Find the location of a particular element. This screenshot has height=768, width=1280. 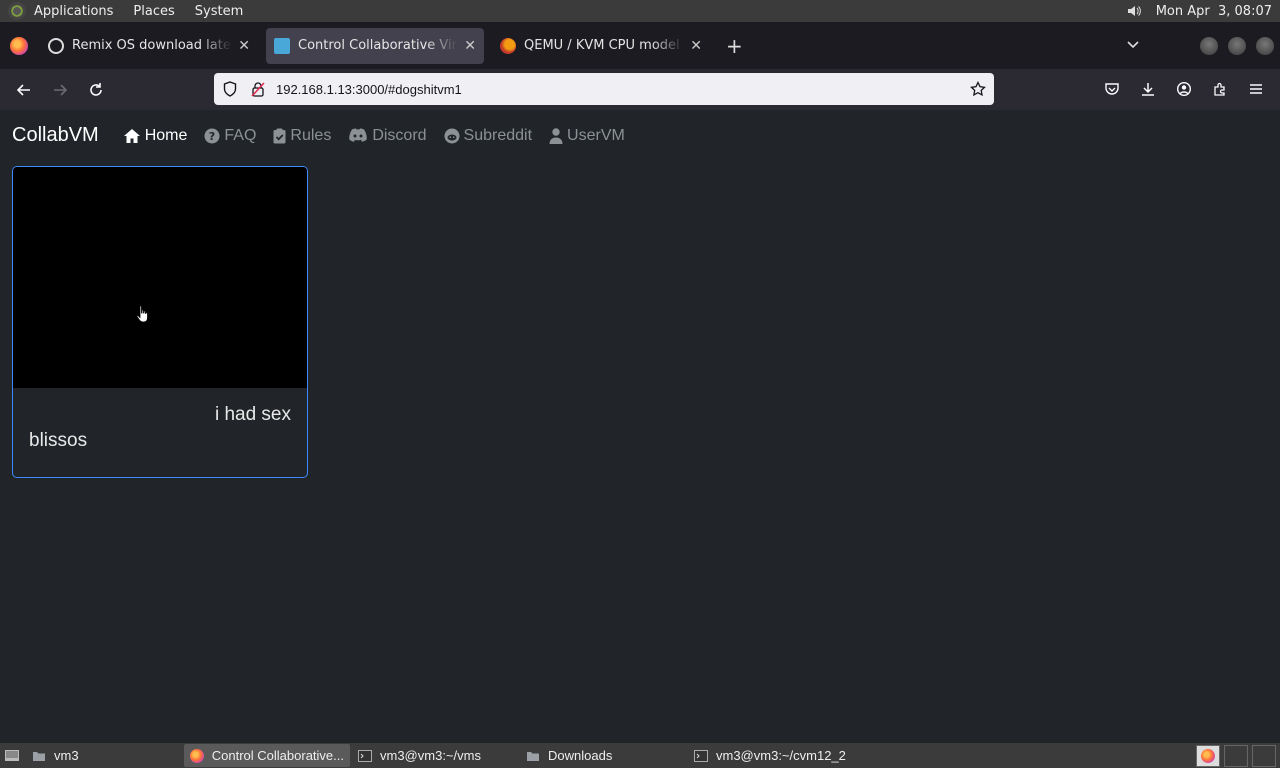

hamburger-menu-icon is located at coordinates (1256, 89).